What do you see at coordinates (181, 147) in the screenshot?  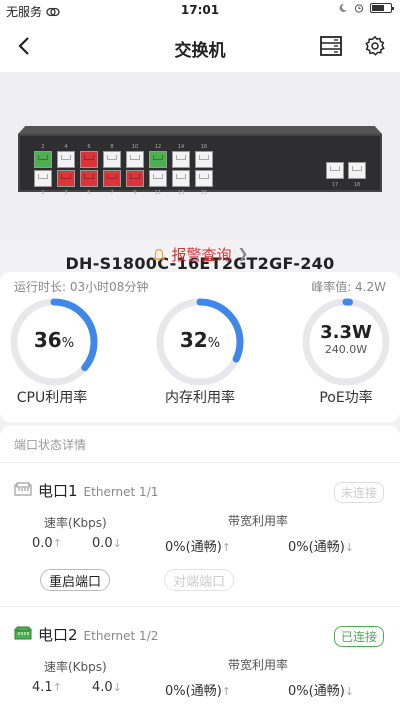 I see `port-number-label: 14` at bounding box center [181, 147].